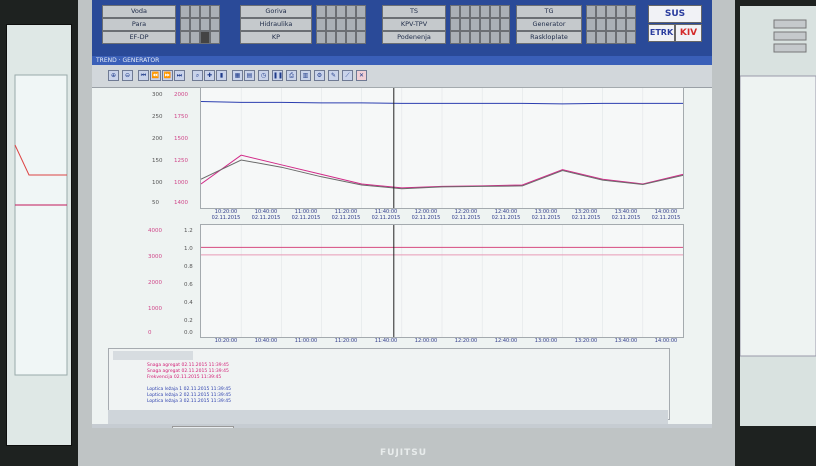 Image resolution: width=816 pixels, height=466 pixels. Describe the element at coordinates (157, 183) in the screenshot. I see `y-tick: 100` at that location.